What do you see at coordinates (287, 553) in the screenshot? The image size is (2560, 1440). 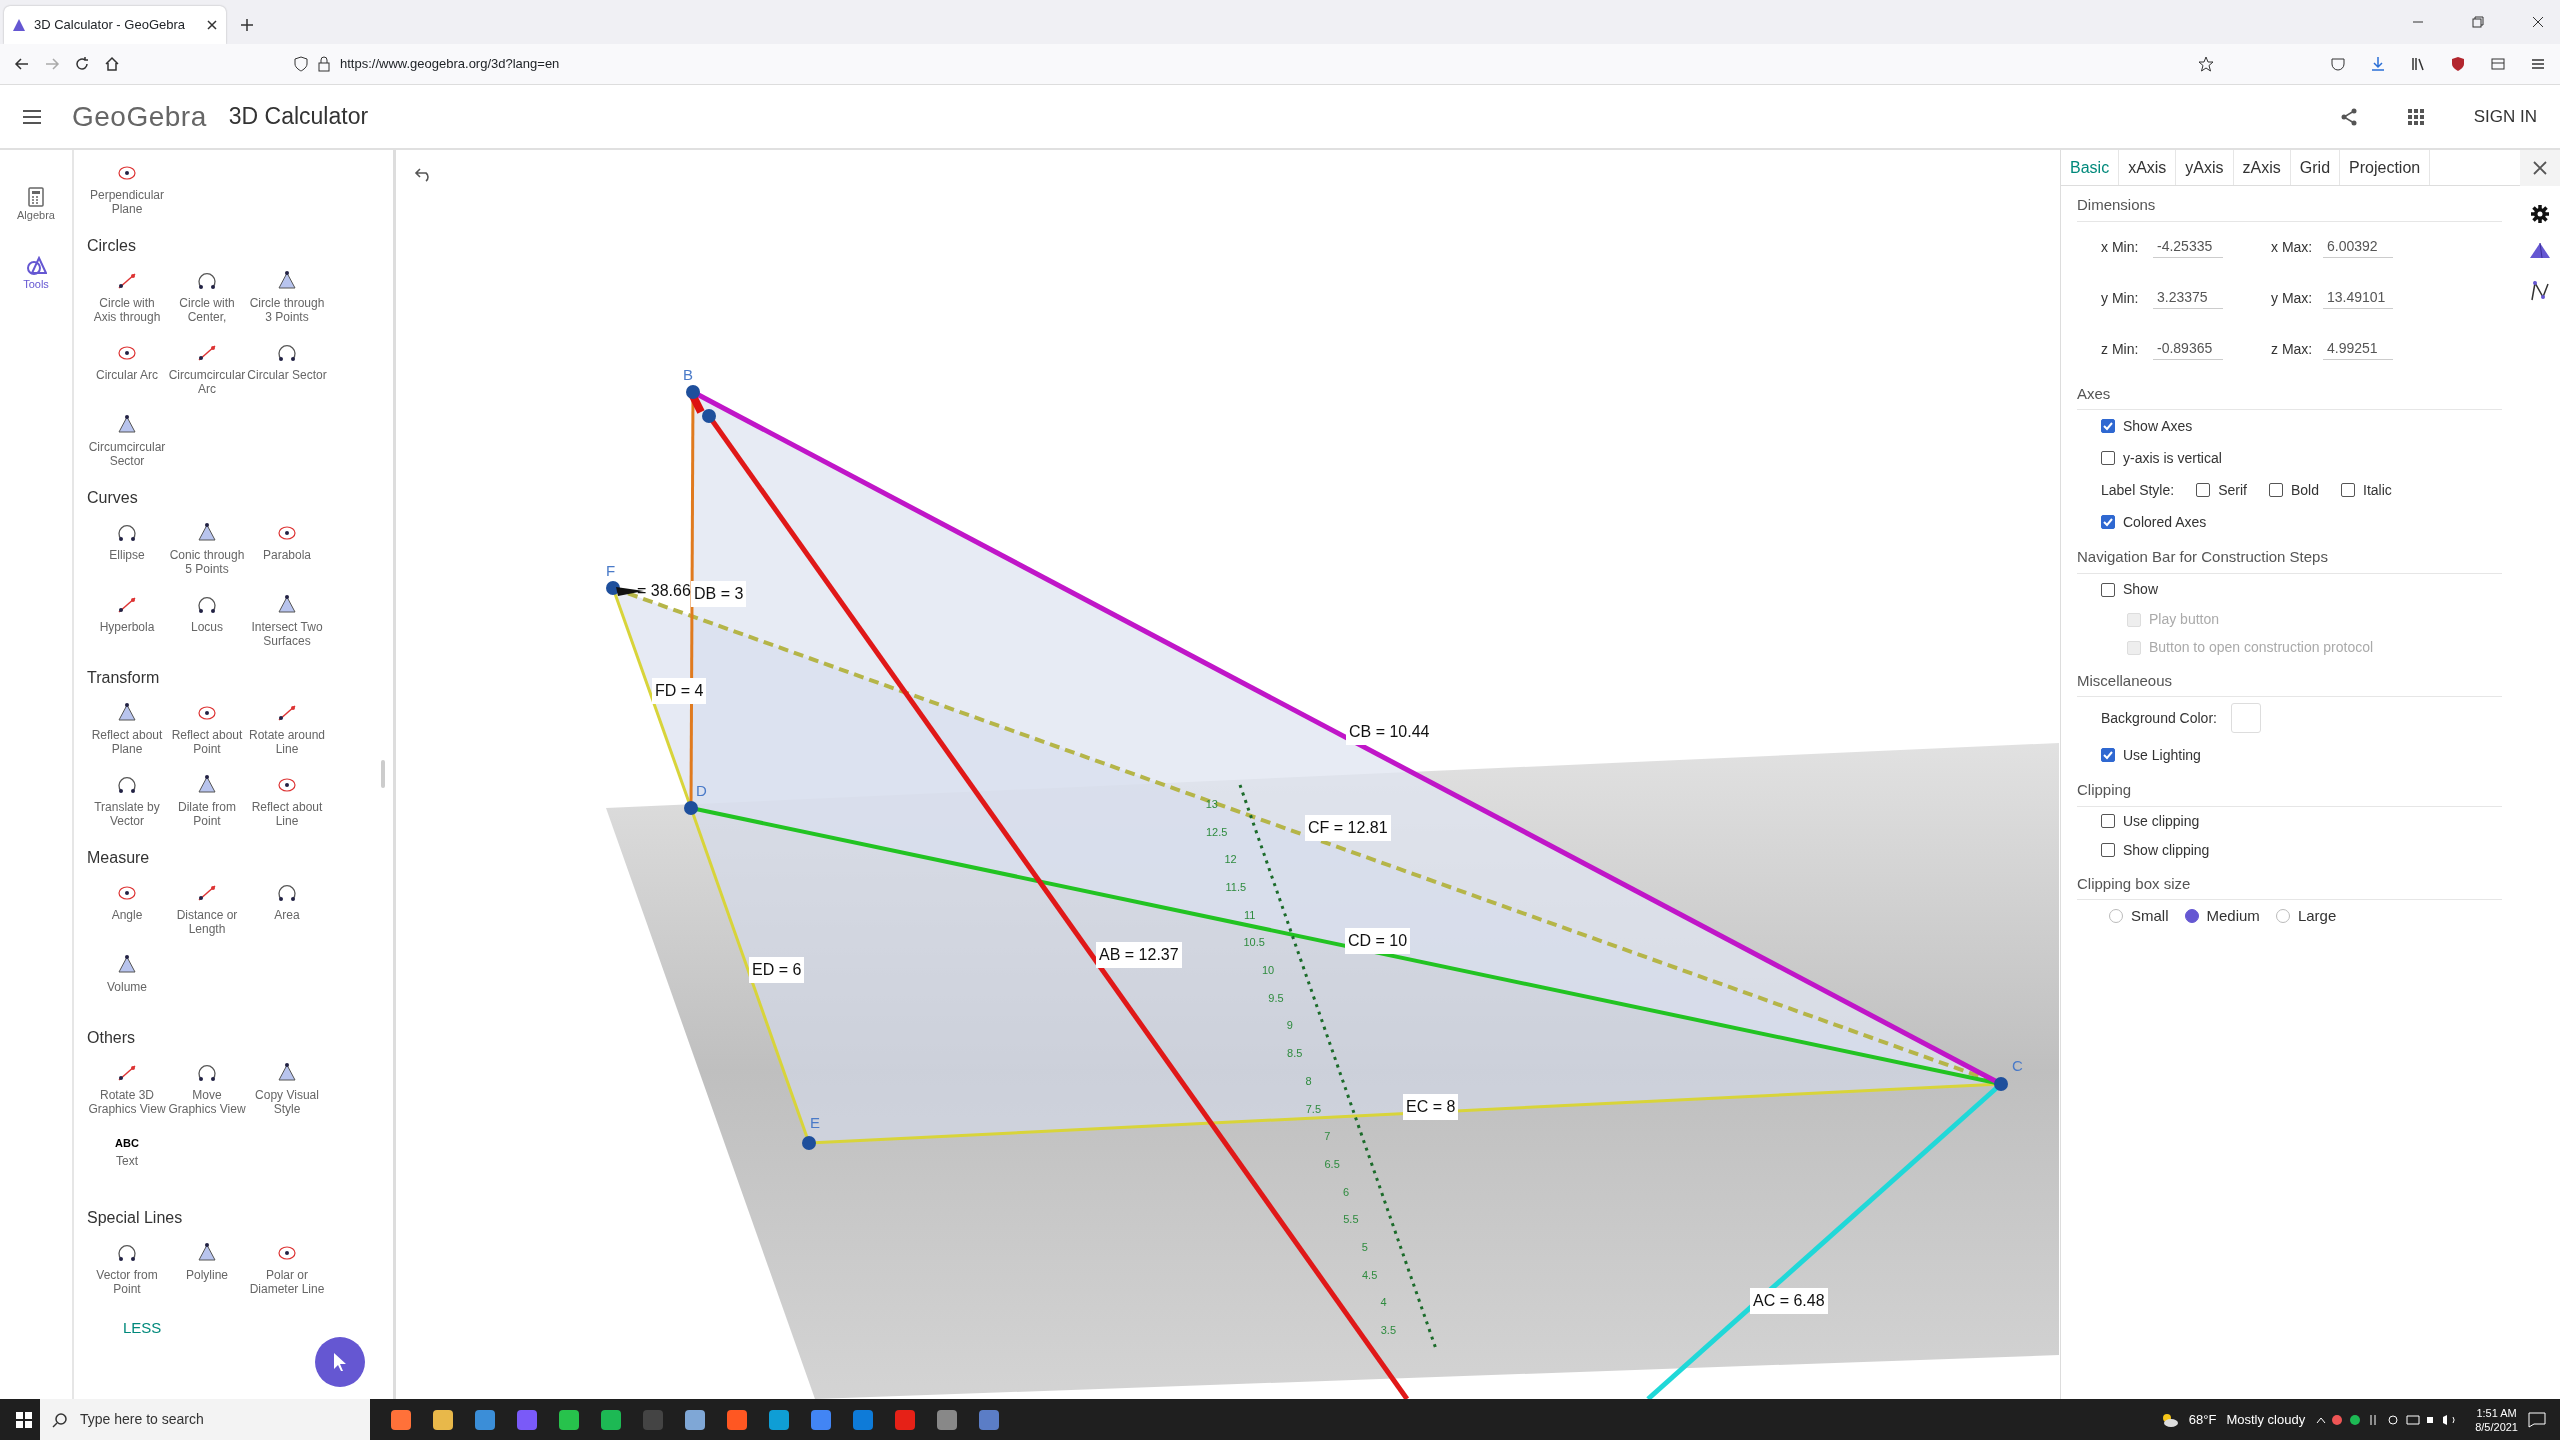 I see `tool-button: Parabola` at bounding box center [287, 553].